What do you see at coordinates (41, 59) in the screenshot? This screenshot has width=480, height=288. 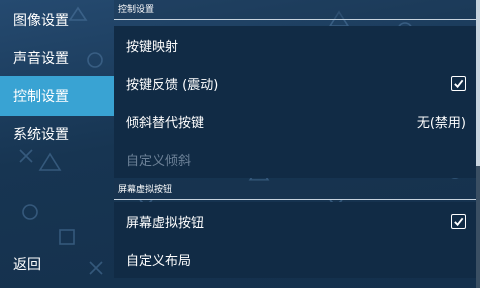 I see `sidebar-item-label: 声音设置` at bounding box center [41, 59].